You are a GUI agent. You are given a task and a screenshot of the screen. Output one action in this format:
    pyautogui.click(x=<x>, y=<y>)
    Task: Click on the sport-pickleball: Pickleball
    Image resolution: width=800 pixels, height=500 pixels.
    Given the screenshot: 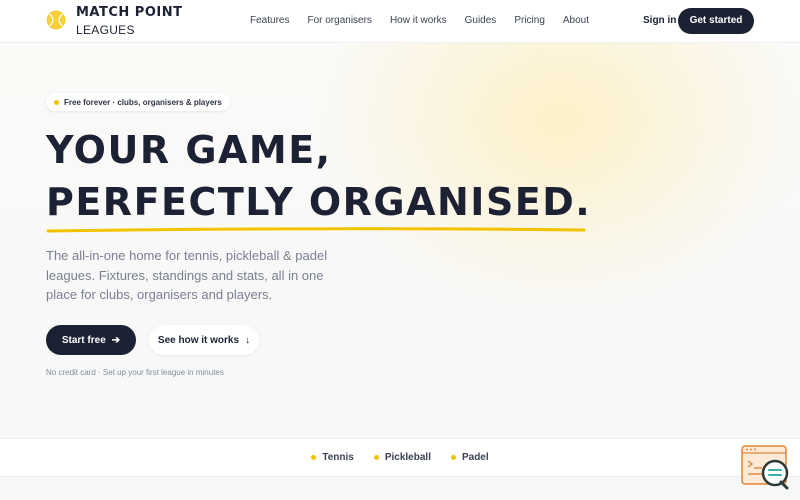 What is the action you would take?
    pyautogui.click(x=402, y=457)
    